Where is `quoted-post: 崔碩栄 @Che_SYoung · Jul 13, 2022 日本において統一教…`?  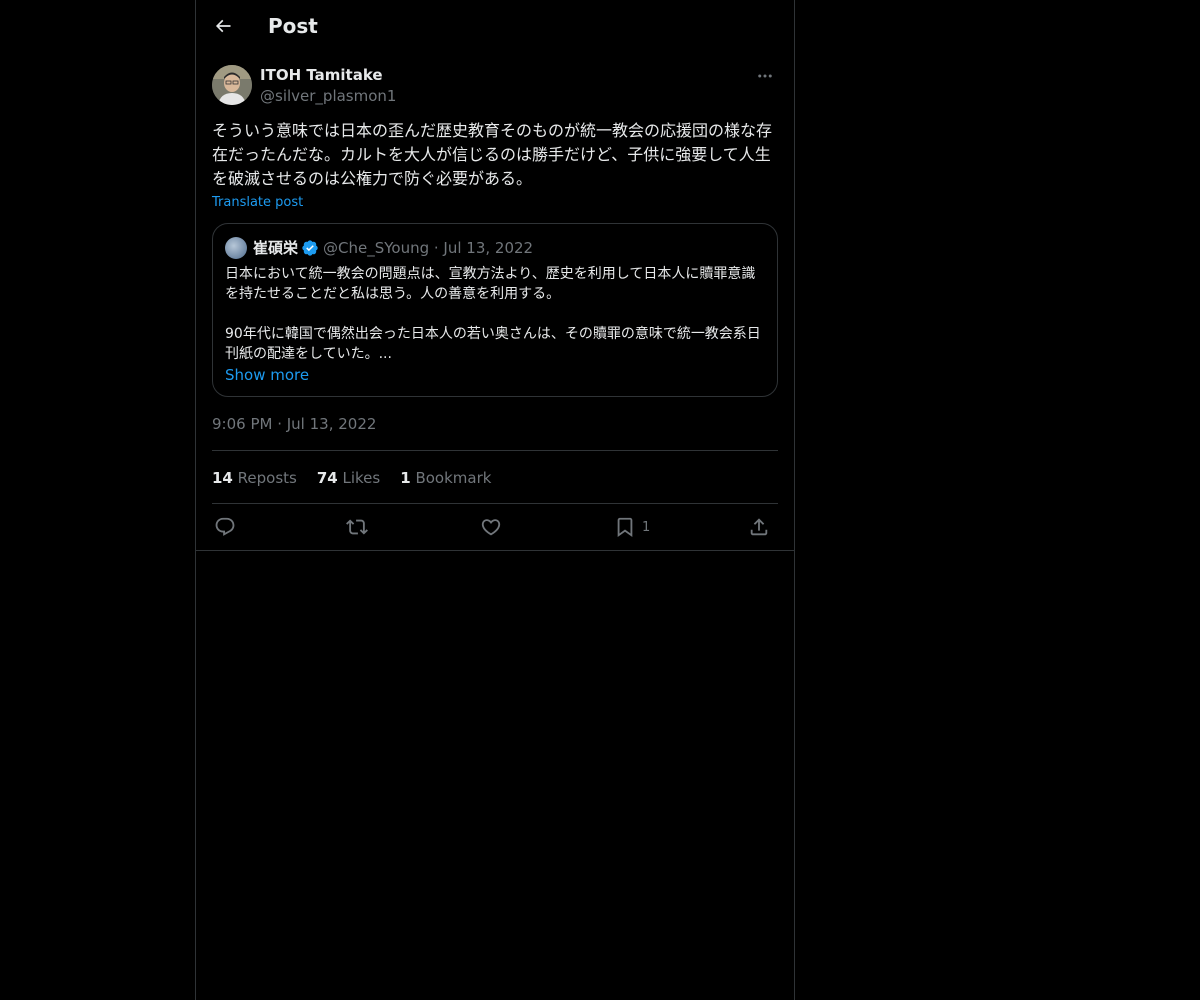
quoted-post: 崔碩栄 @Che_SYoung · Jul 13, 2022 日本において統一教… is located at coordinates (495, 310).